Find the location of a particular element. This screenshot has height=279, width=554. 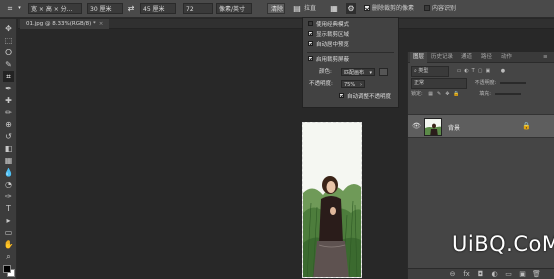

close-icon: × is located at coordinates (101, 24).